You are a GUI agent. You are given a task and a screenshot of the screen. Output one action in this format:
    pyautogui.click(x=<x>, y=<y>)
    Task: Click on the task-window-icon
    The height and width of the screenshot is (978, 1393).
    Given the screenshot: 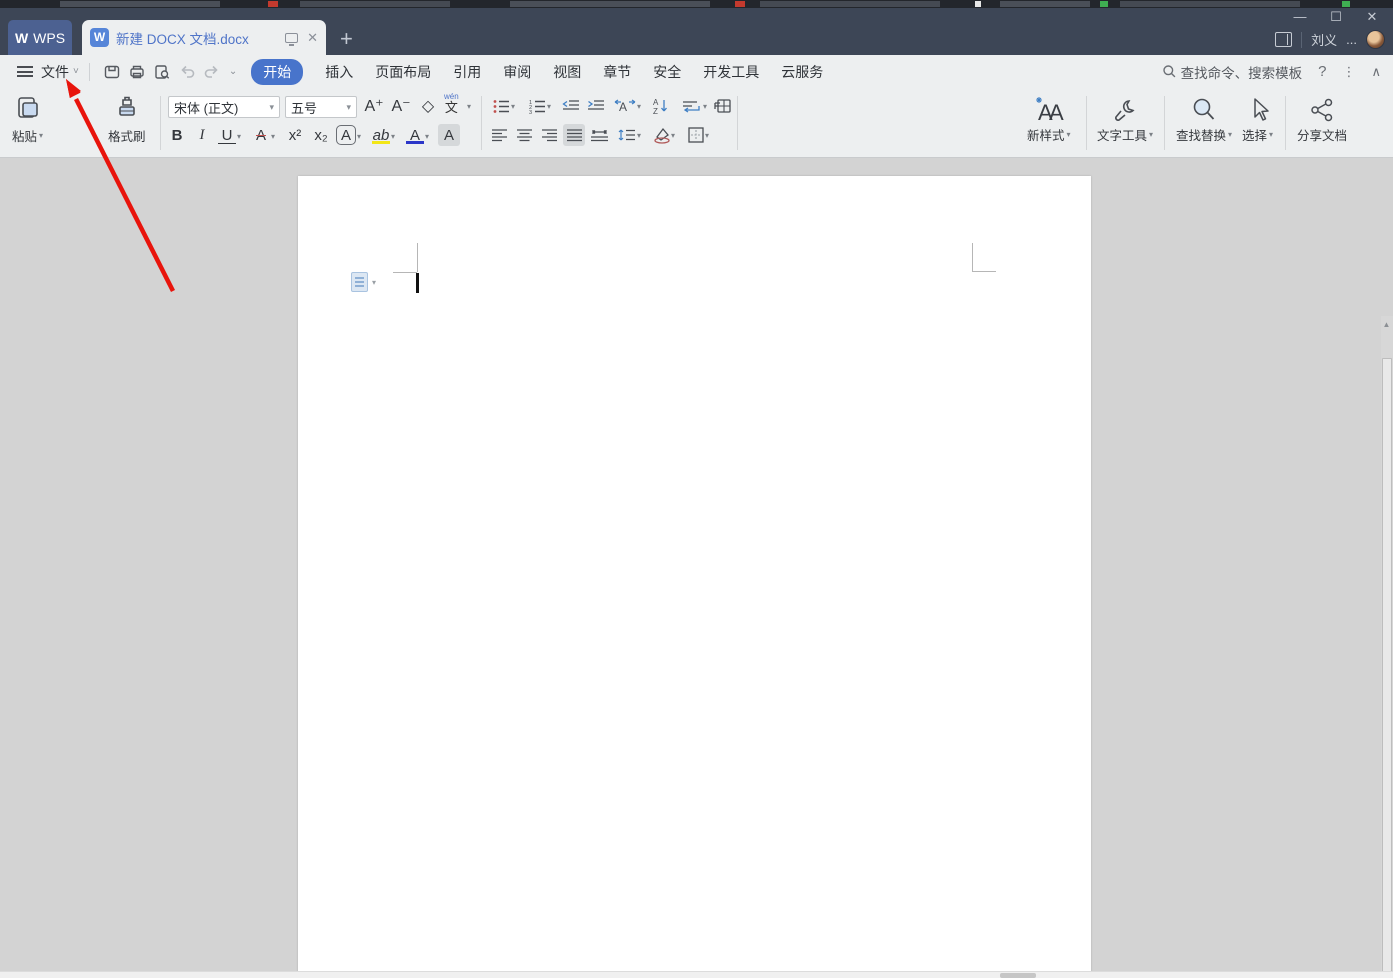 What is the action you would take?
    pyautogui.click(x=1284, y=39)
    